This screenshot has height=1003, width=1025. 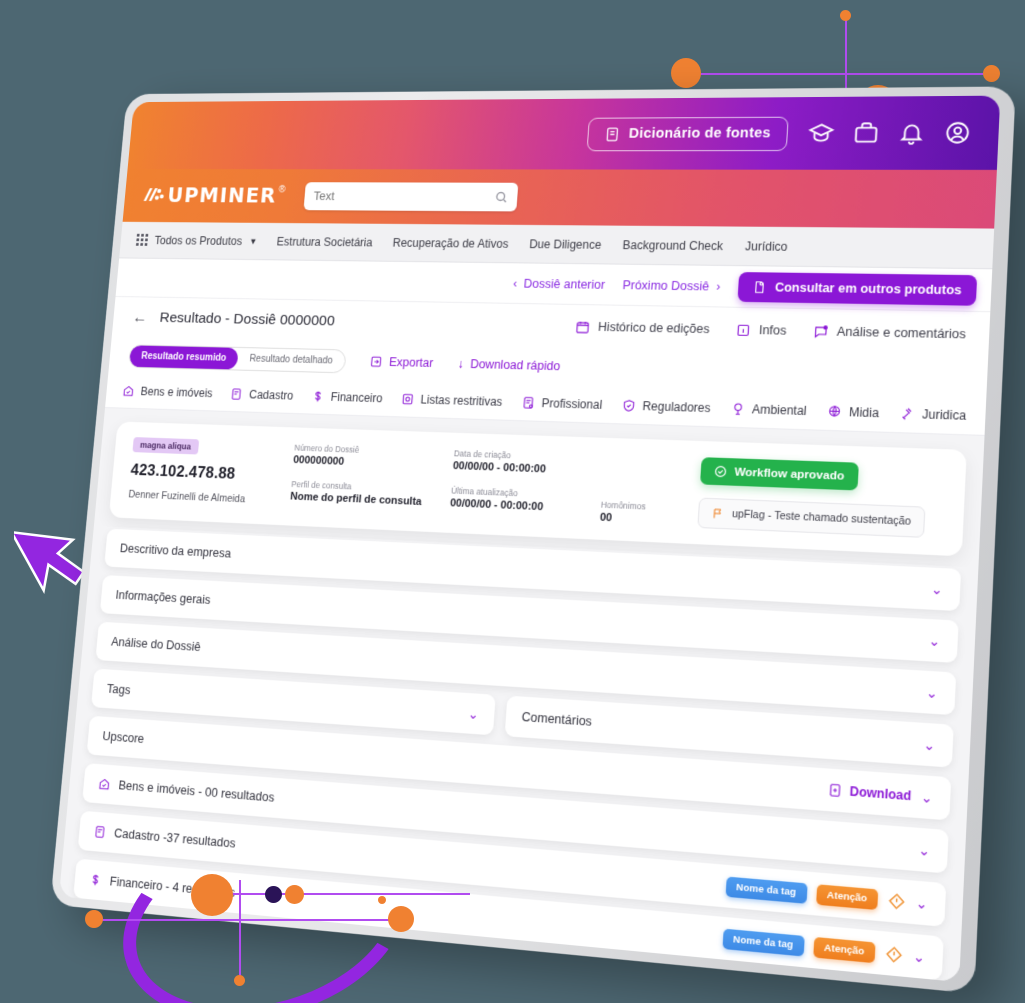 What do you see at coordinates (631, 490) in the screenshot?
I see `homonyms-column: Homônimos 00` at bounding box center [631, 490].